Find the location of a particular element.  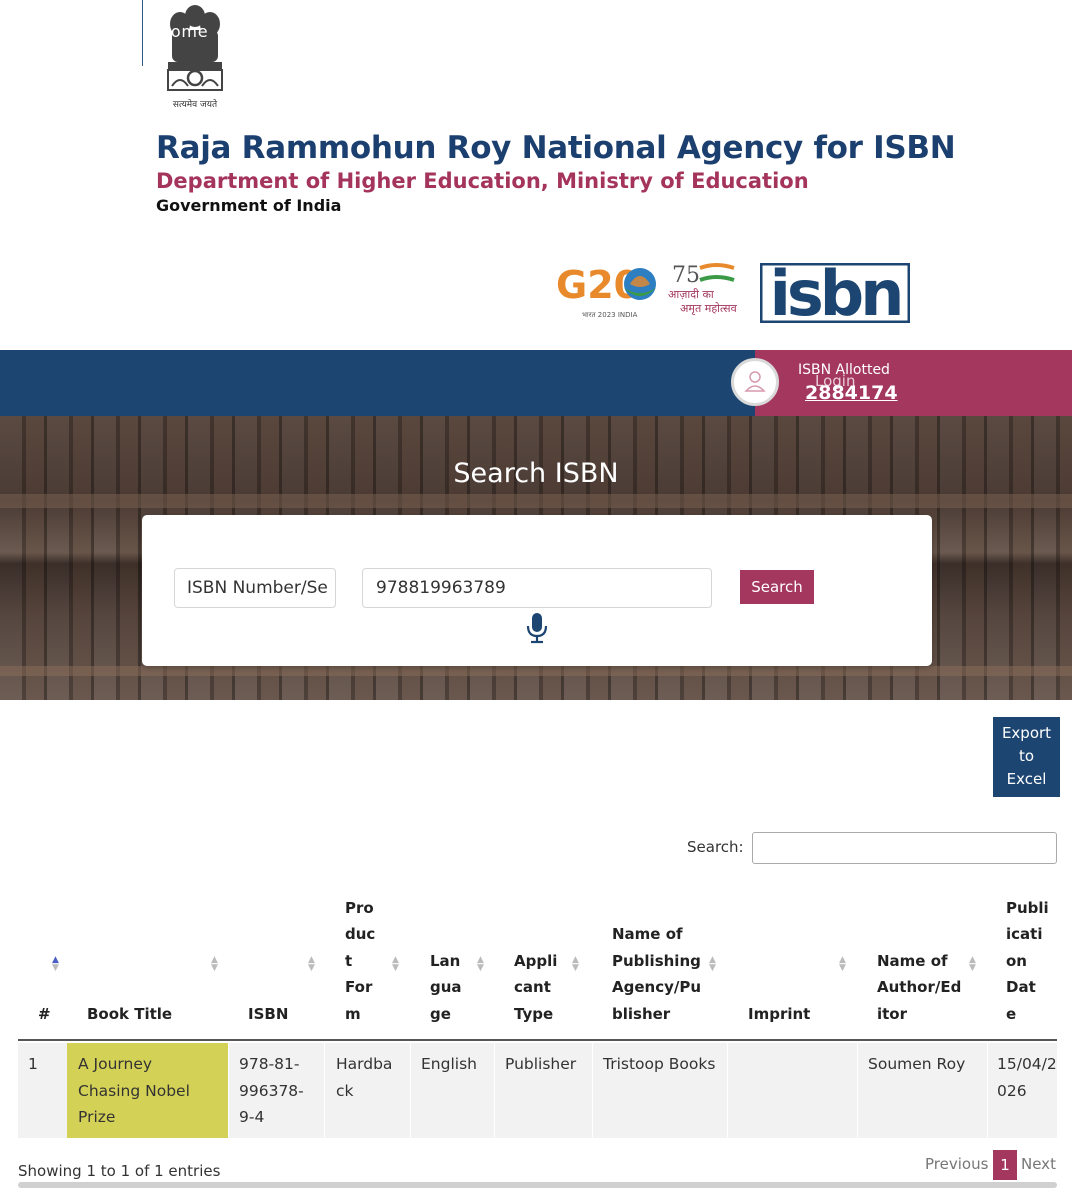

cell-isbn: 978-81- 996378- 9-4 is located at coordinates (271, 1090).